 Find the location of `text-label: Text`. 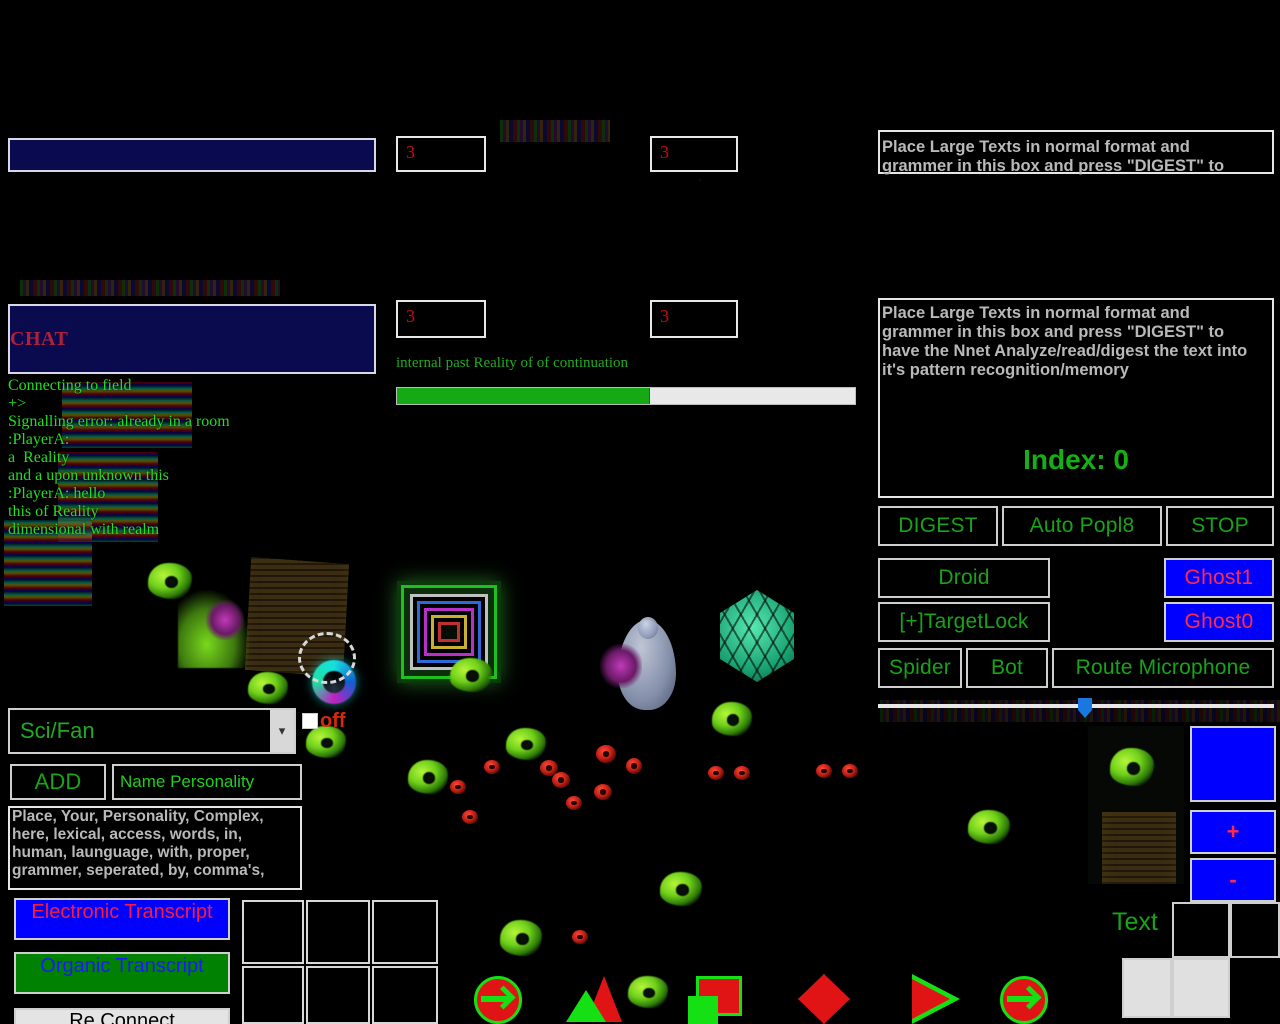

text-label: Text is located at coordinates (1135, 922).